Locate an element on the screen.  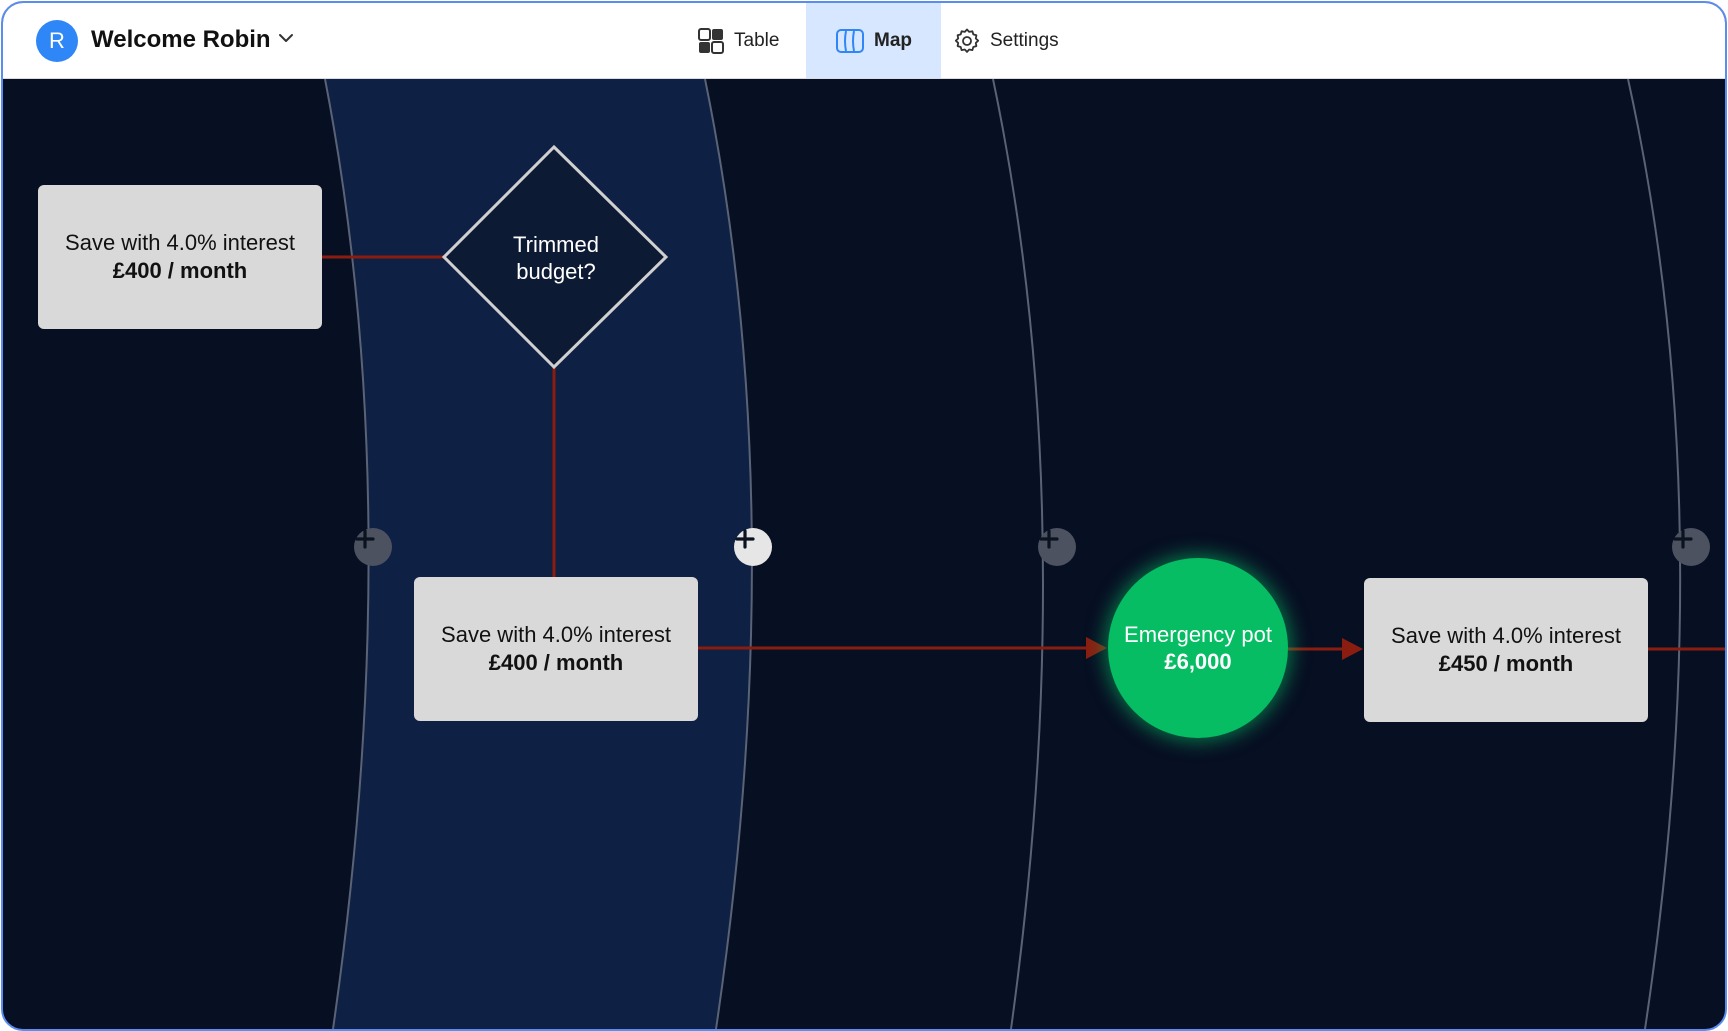
table-grid-icon is located at coordinates (711, 40).